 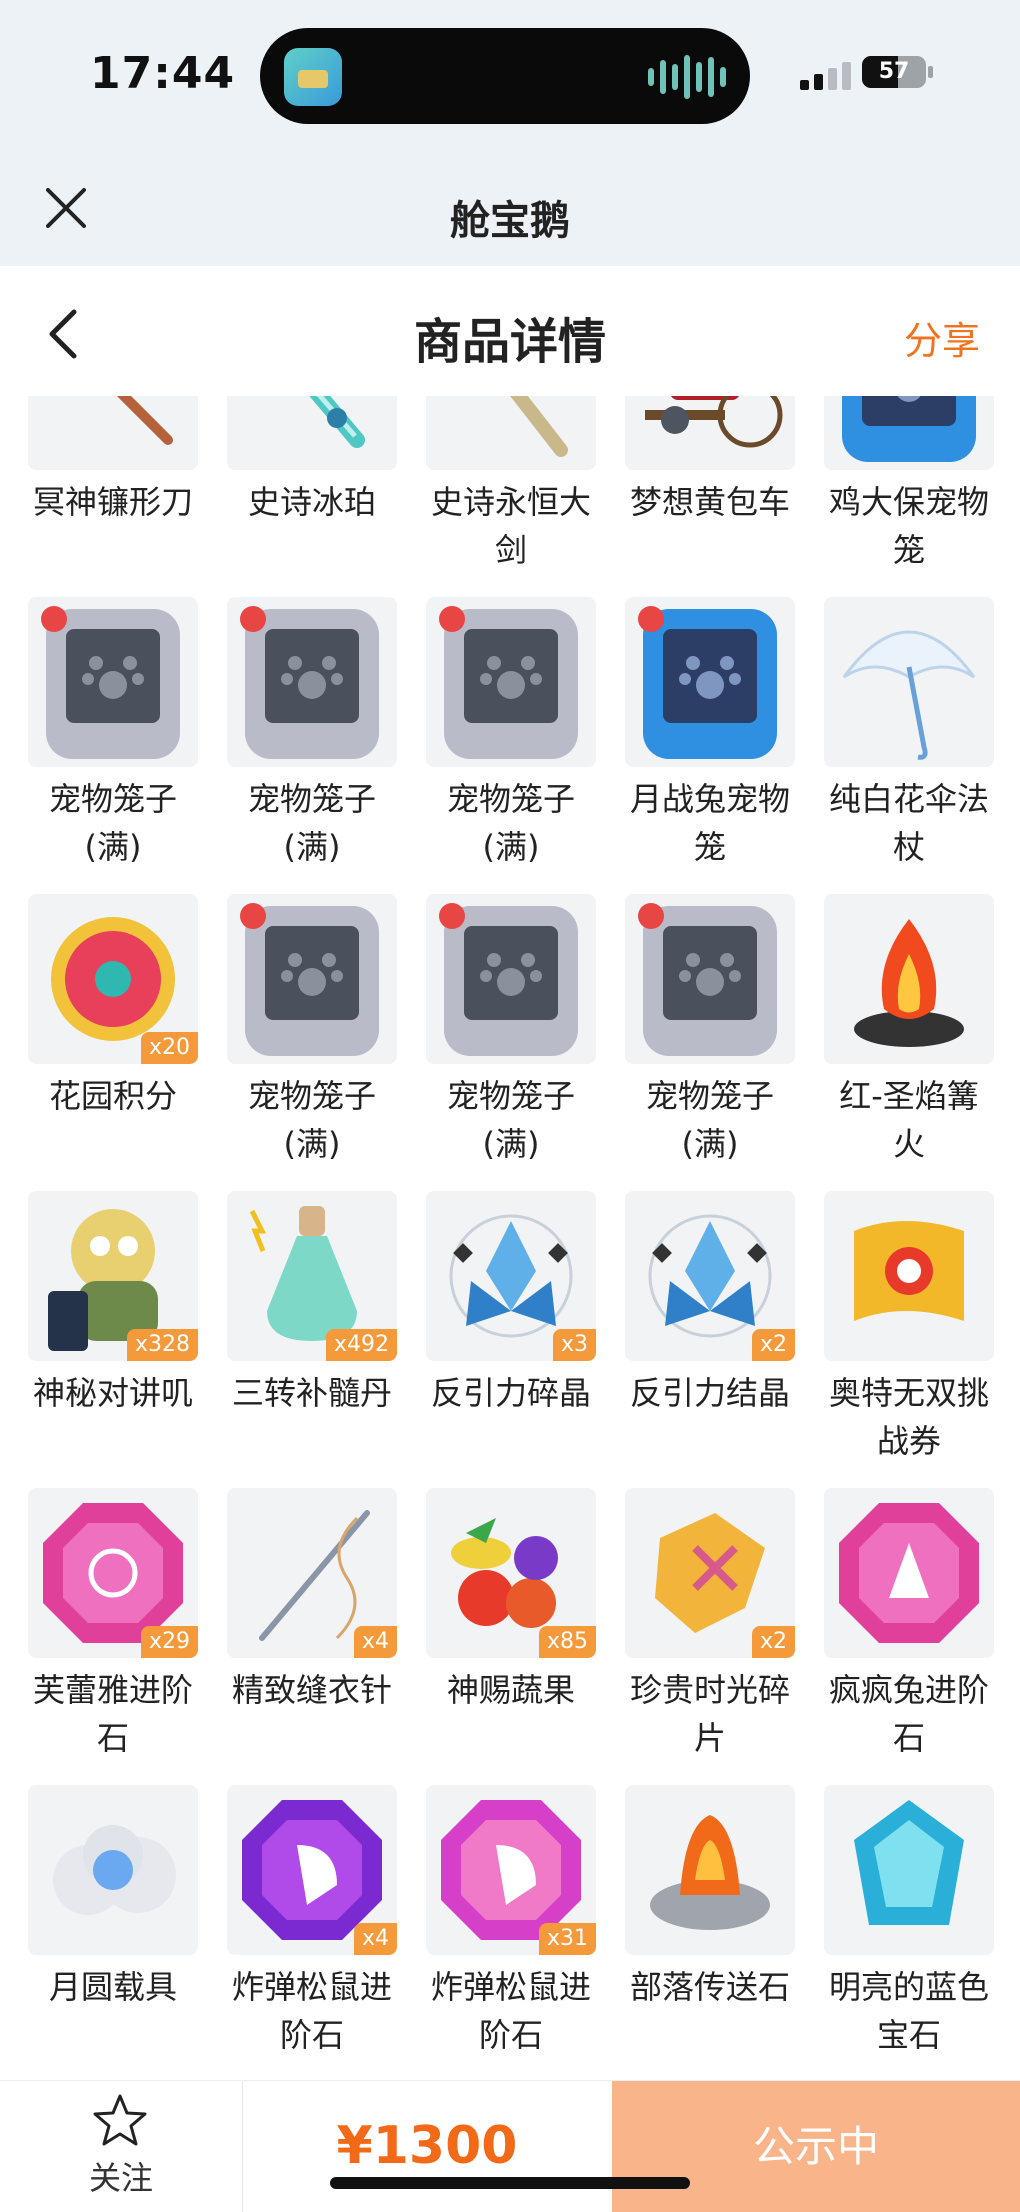 What do you see at coordinates (113, 979) in the screenshot?
I see `item-thumbnail: x20` at bounding box center [113, 979].